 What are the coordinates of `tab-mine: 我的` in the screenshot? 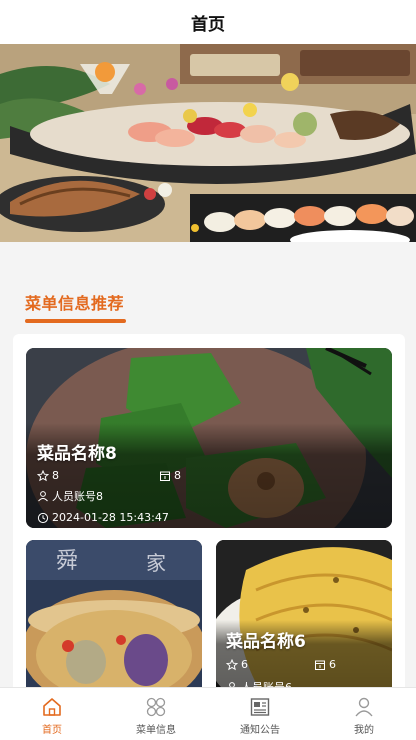 It's located at (364, 714).